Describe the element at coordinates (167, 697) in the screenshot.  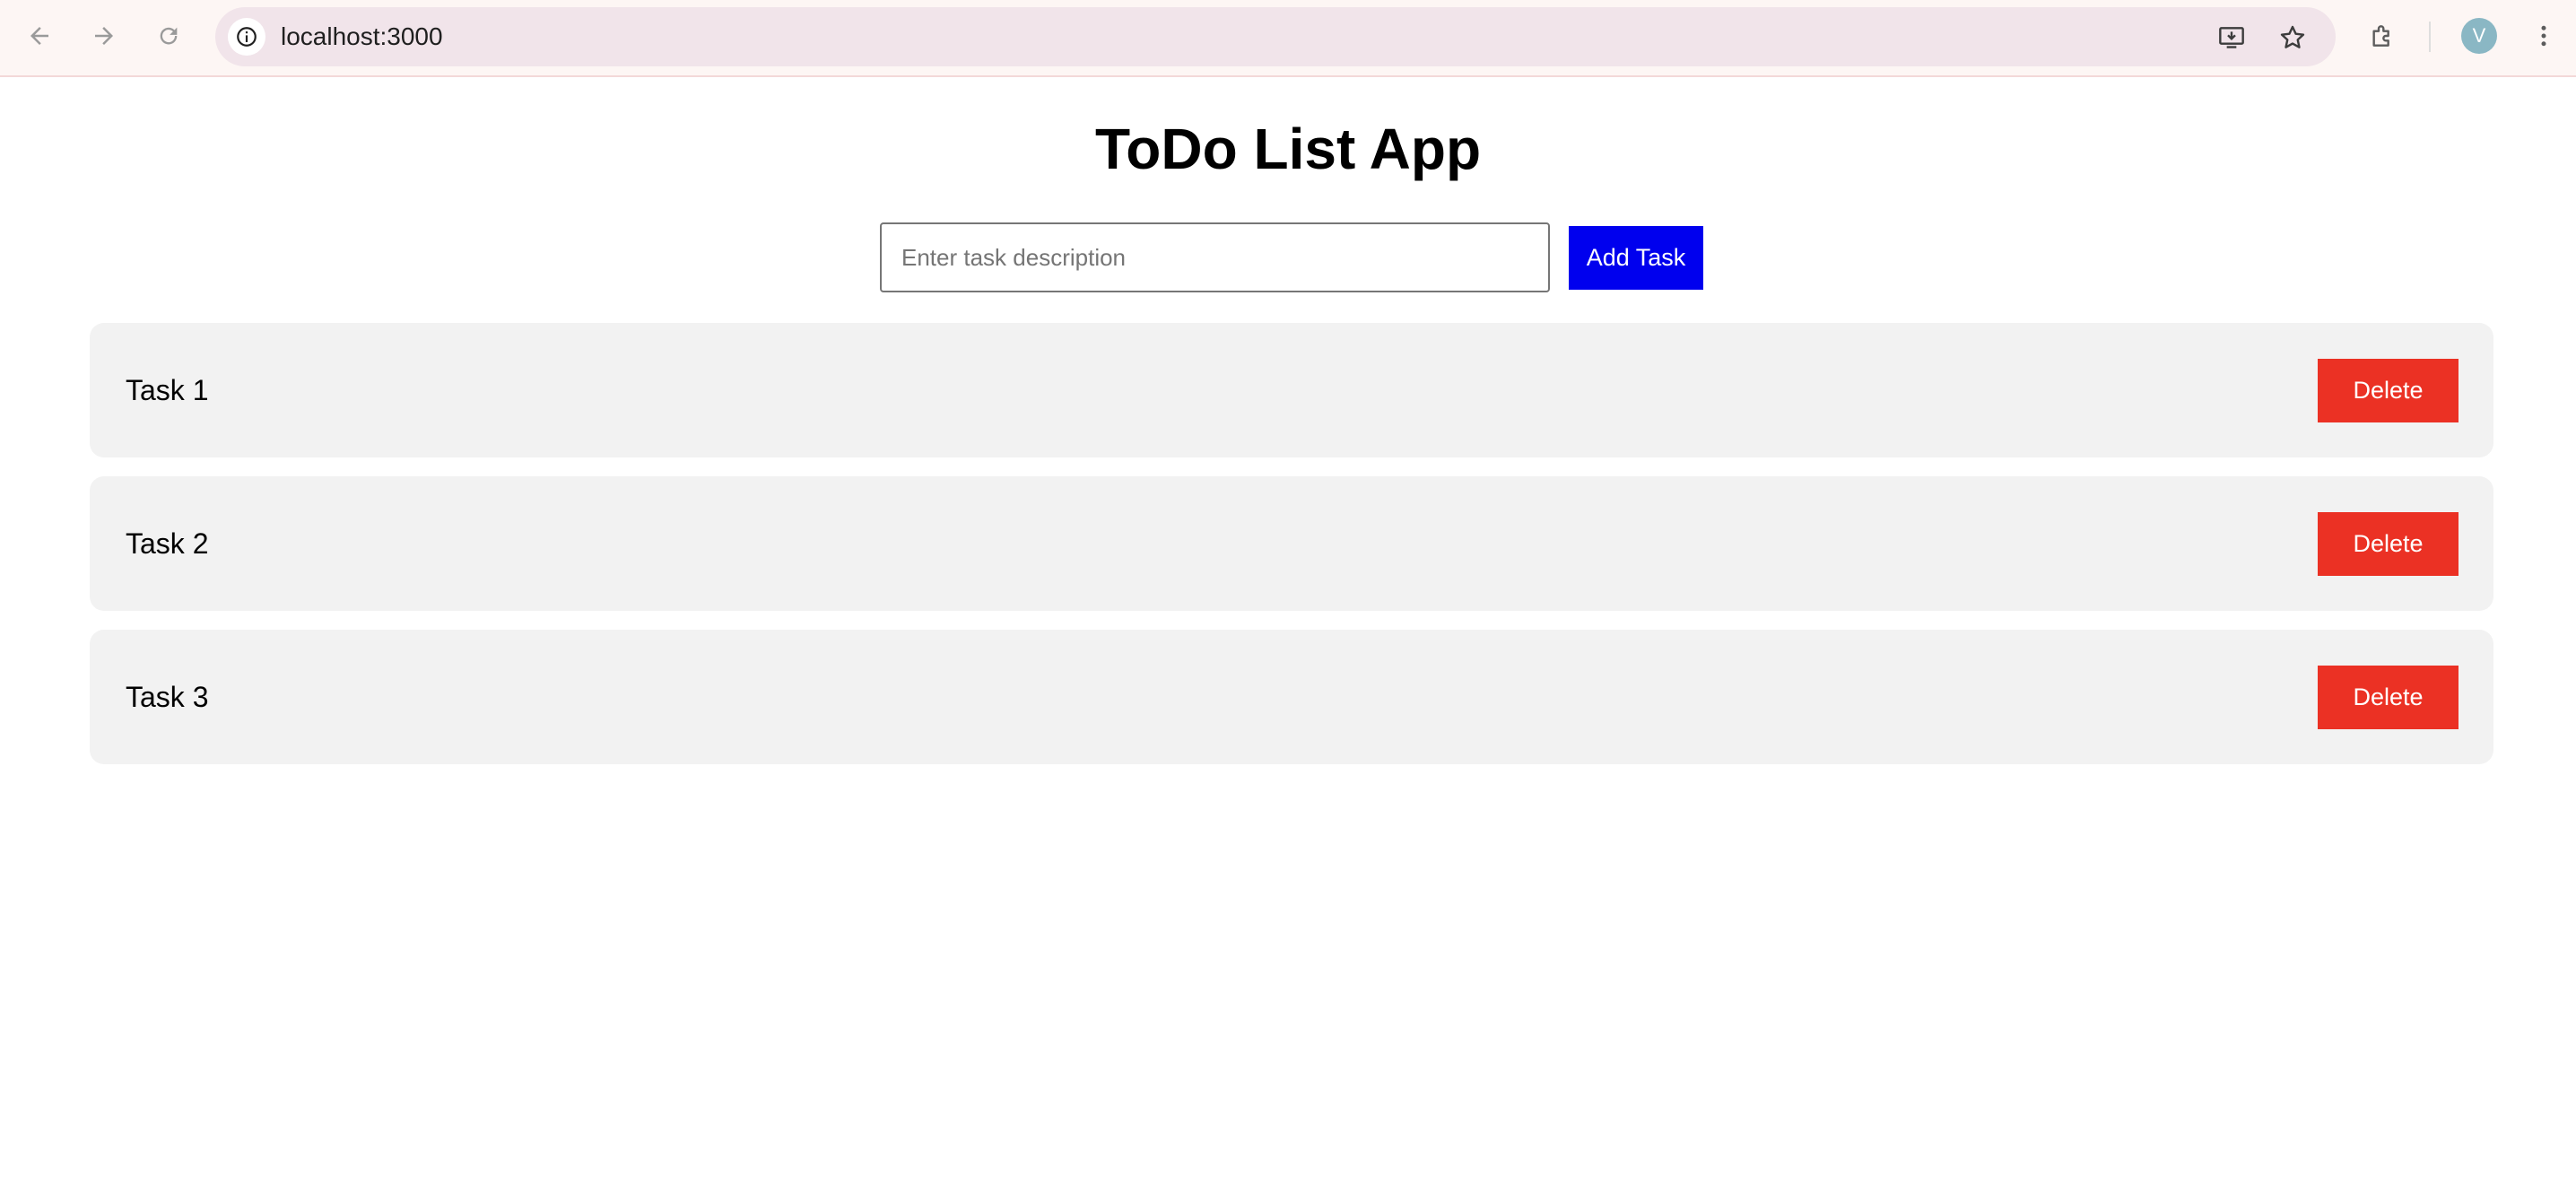
I see `task-label: Task 3` at that location.